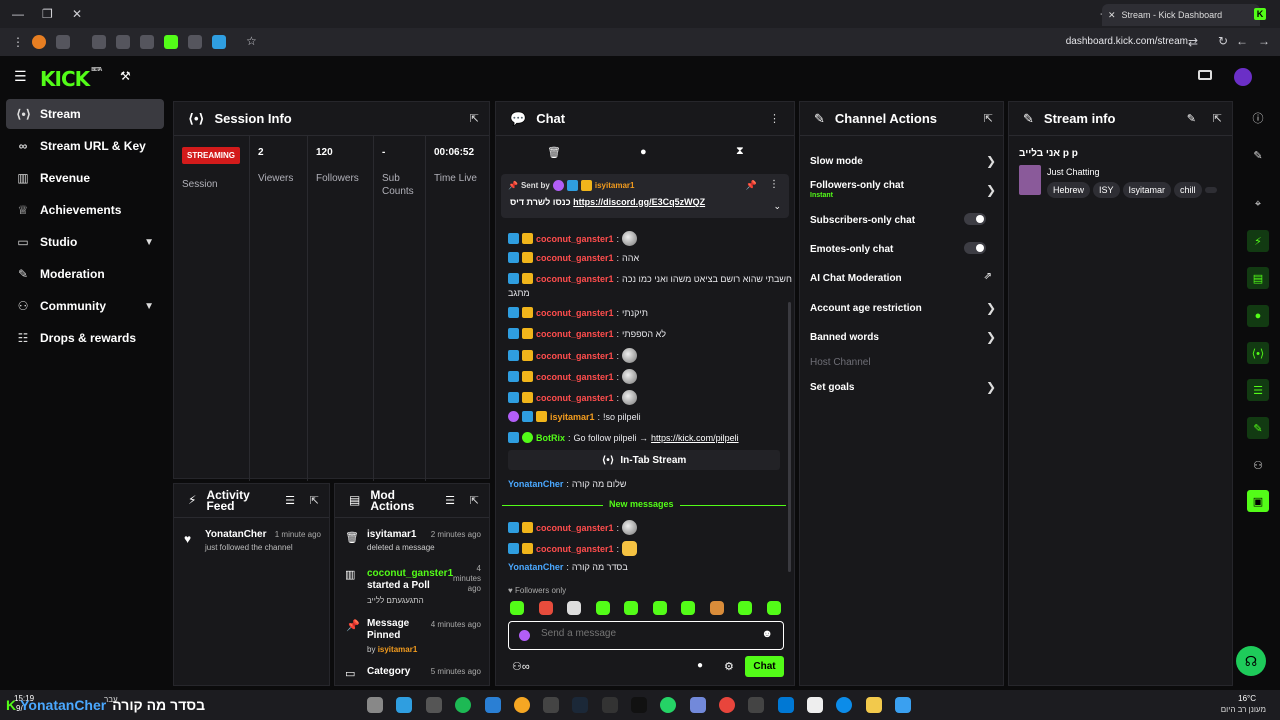 This screenshot has width=1280, height=720. What do you see at coordinates (85, 242) in the screenshot?
I see `sidebar-item-studio: ▭ Studio ▼` at bounding box center [85, 242].